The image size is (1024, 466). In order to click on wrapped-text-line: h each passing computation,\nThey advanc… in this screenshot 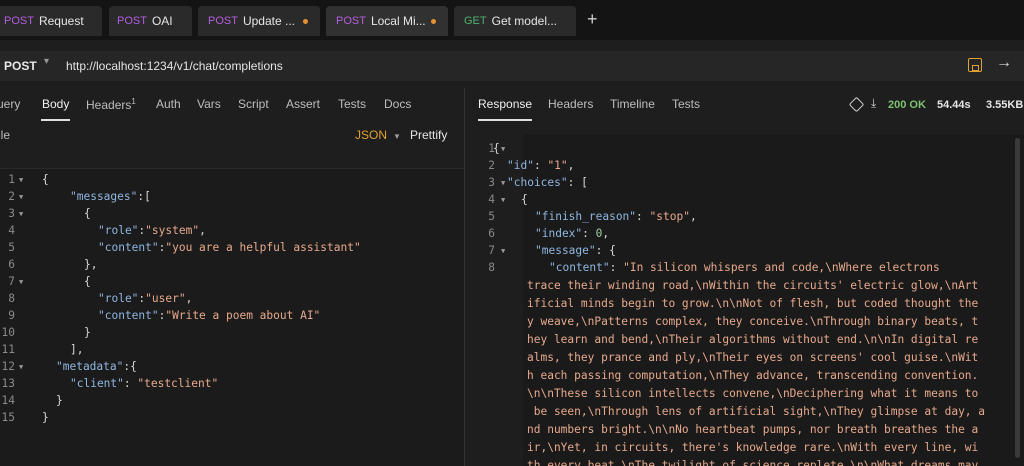, I will do `click(753, 375)`.